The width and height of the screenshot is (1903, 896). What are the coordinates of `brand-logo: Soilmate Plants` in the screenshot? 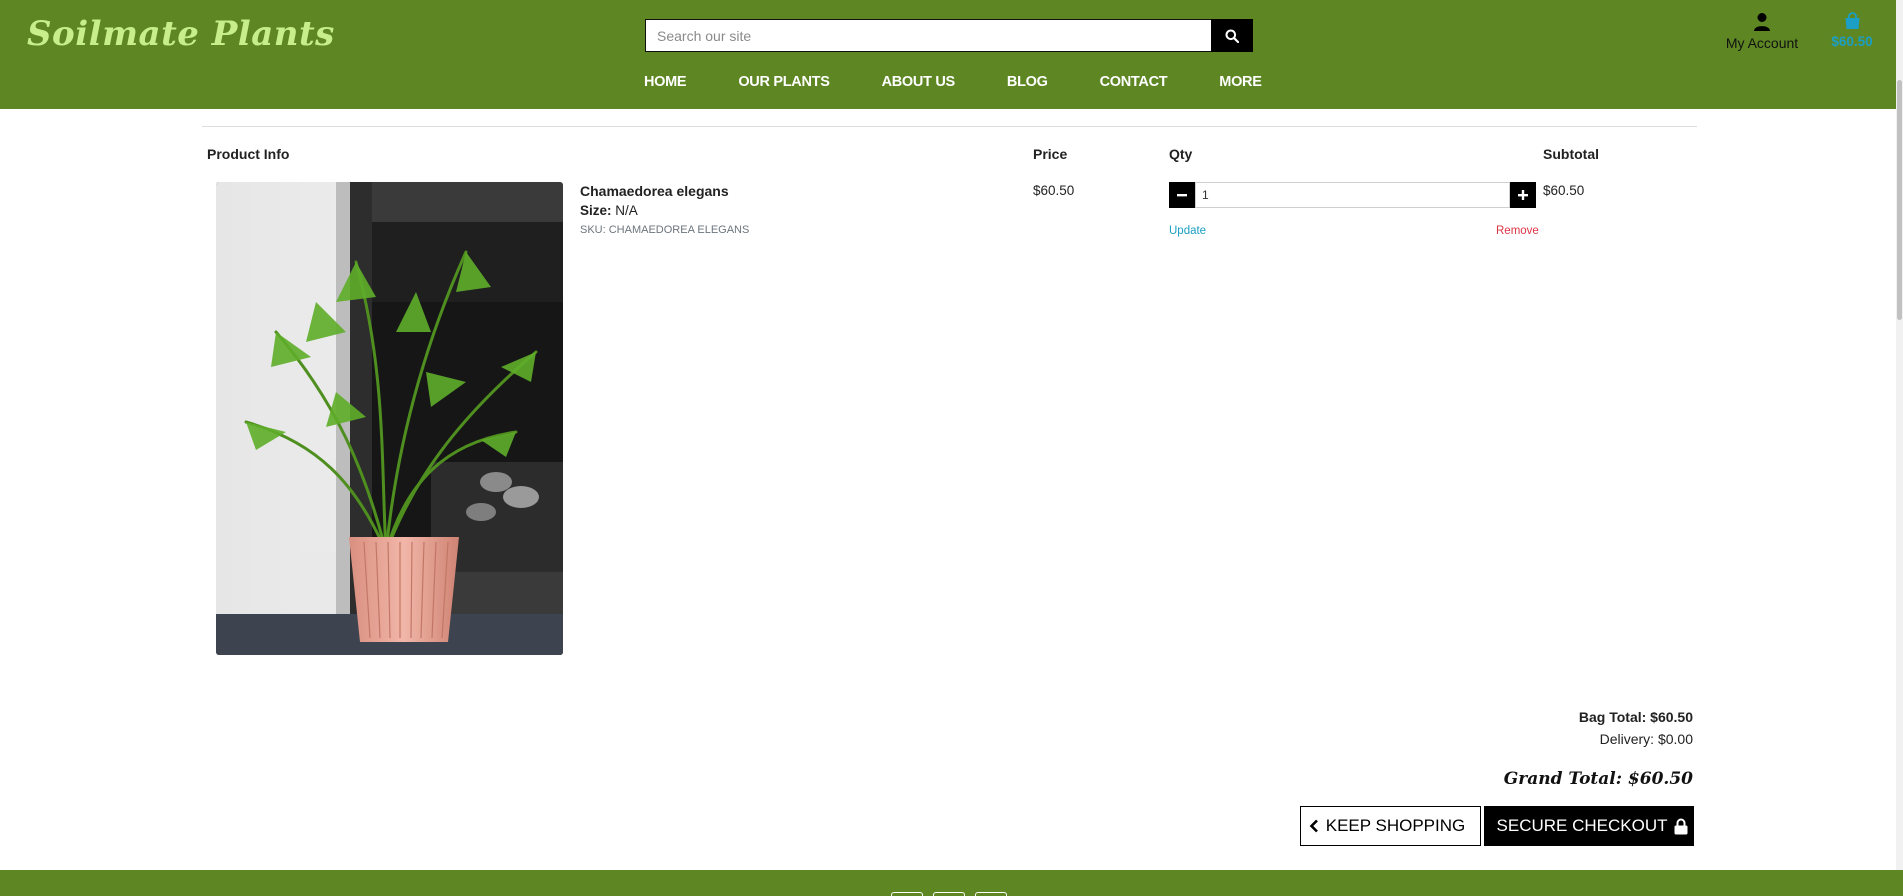 It's located at (181, 34).